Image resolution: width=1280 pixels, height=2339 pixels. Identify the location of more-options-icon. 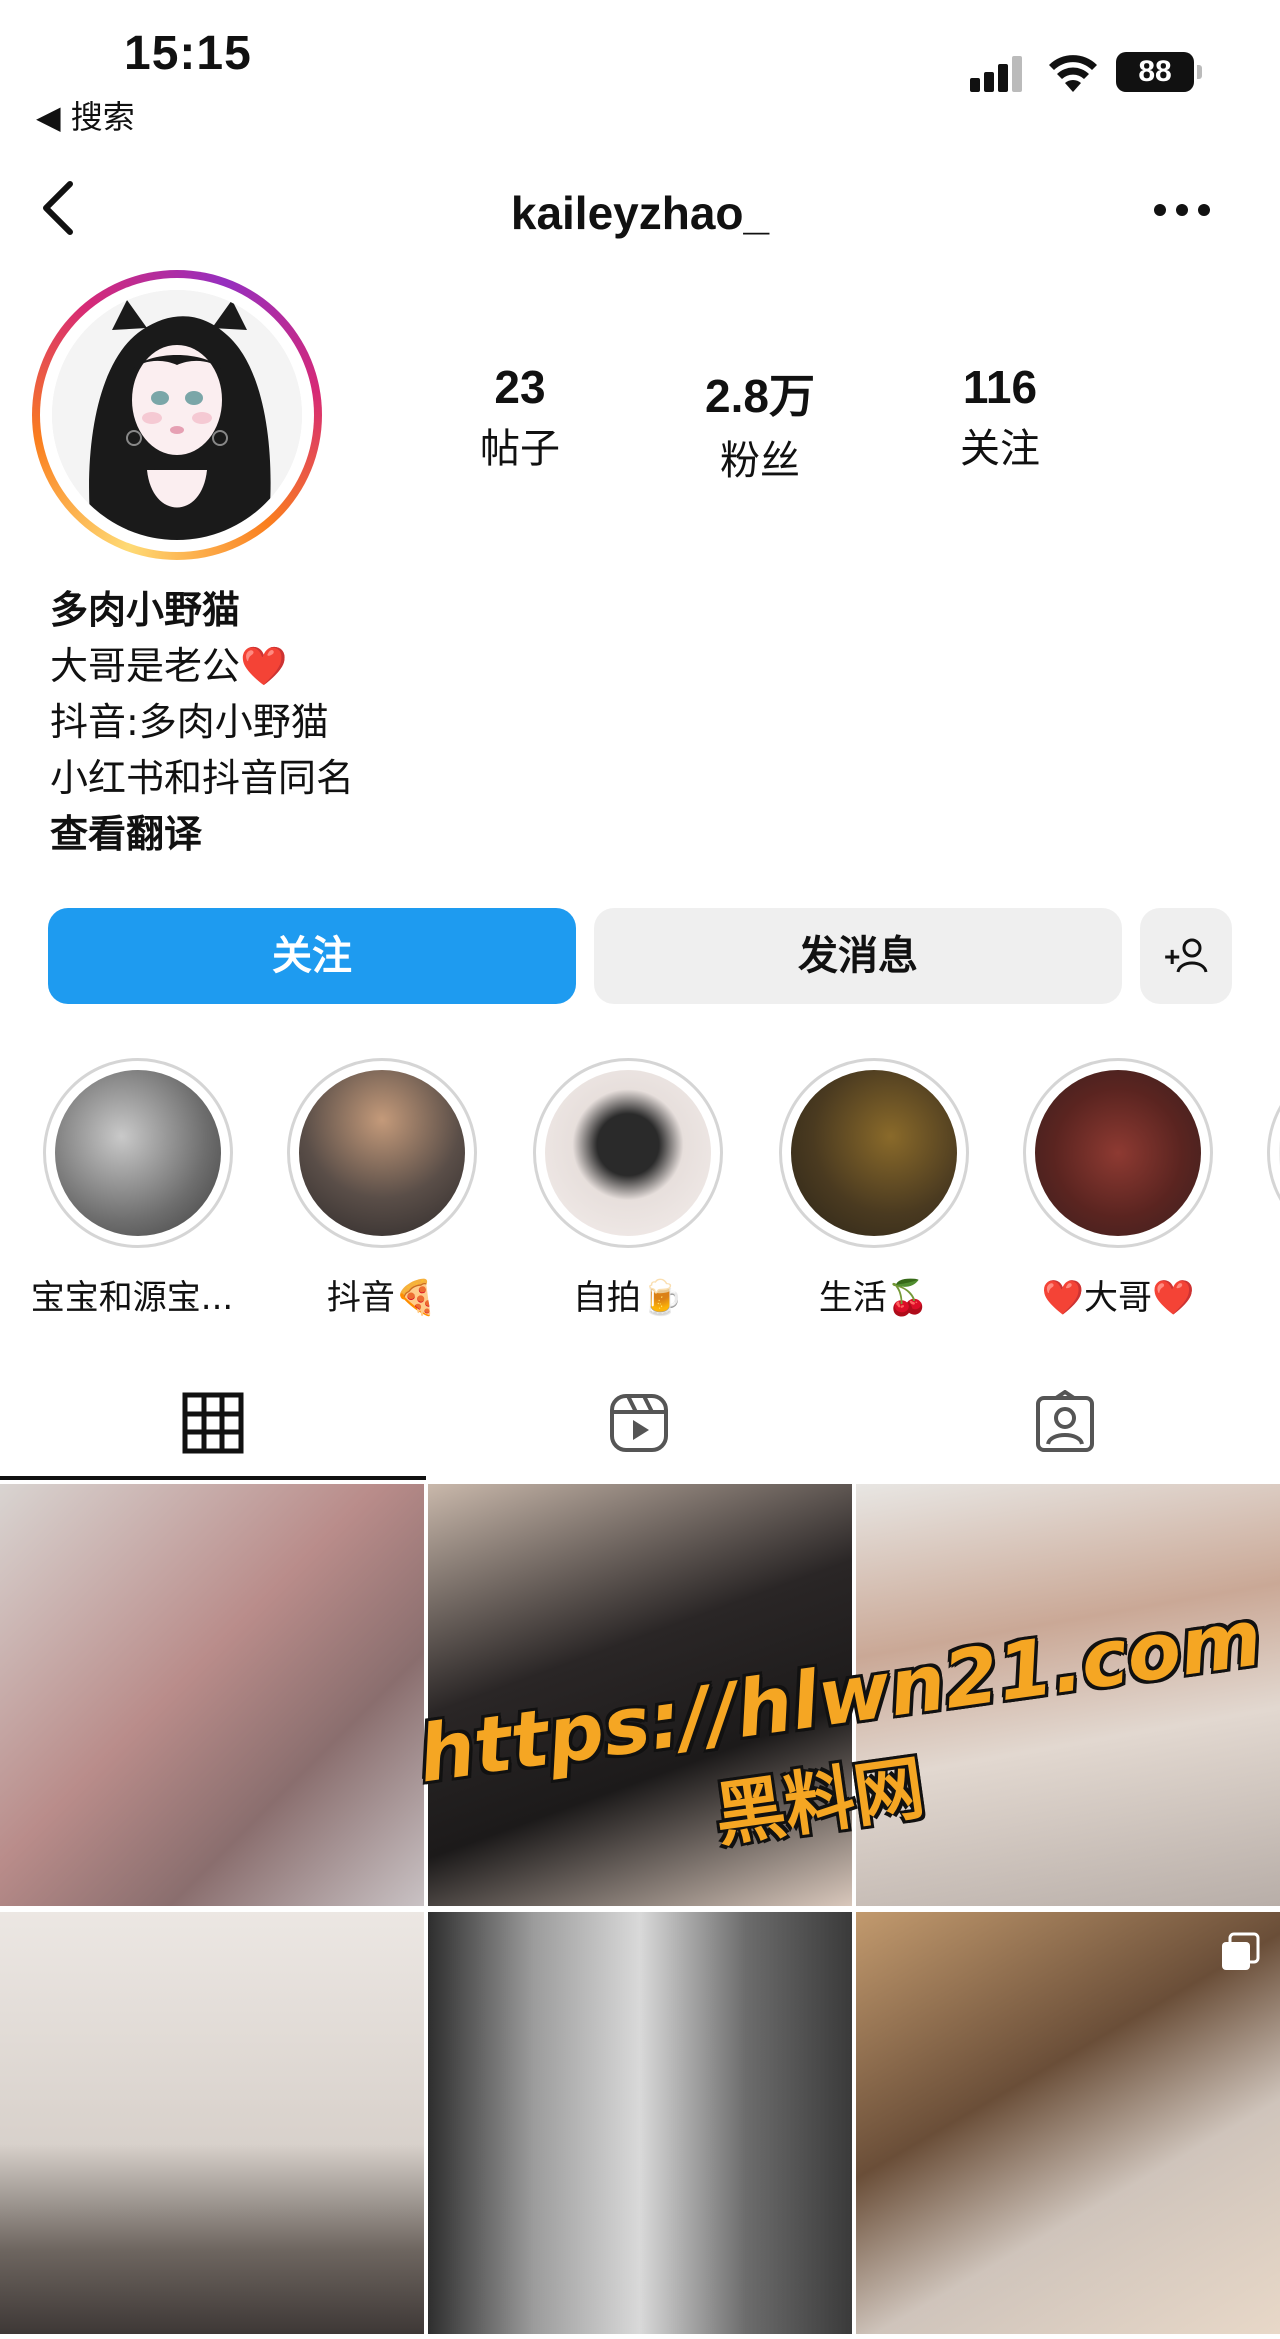
(1182, 210).